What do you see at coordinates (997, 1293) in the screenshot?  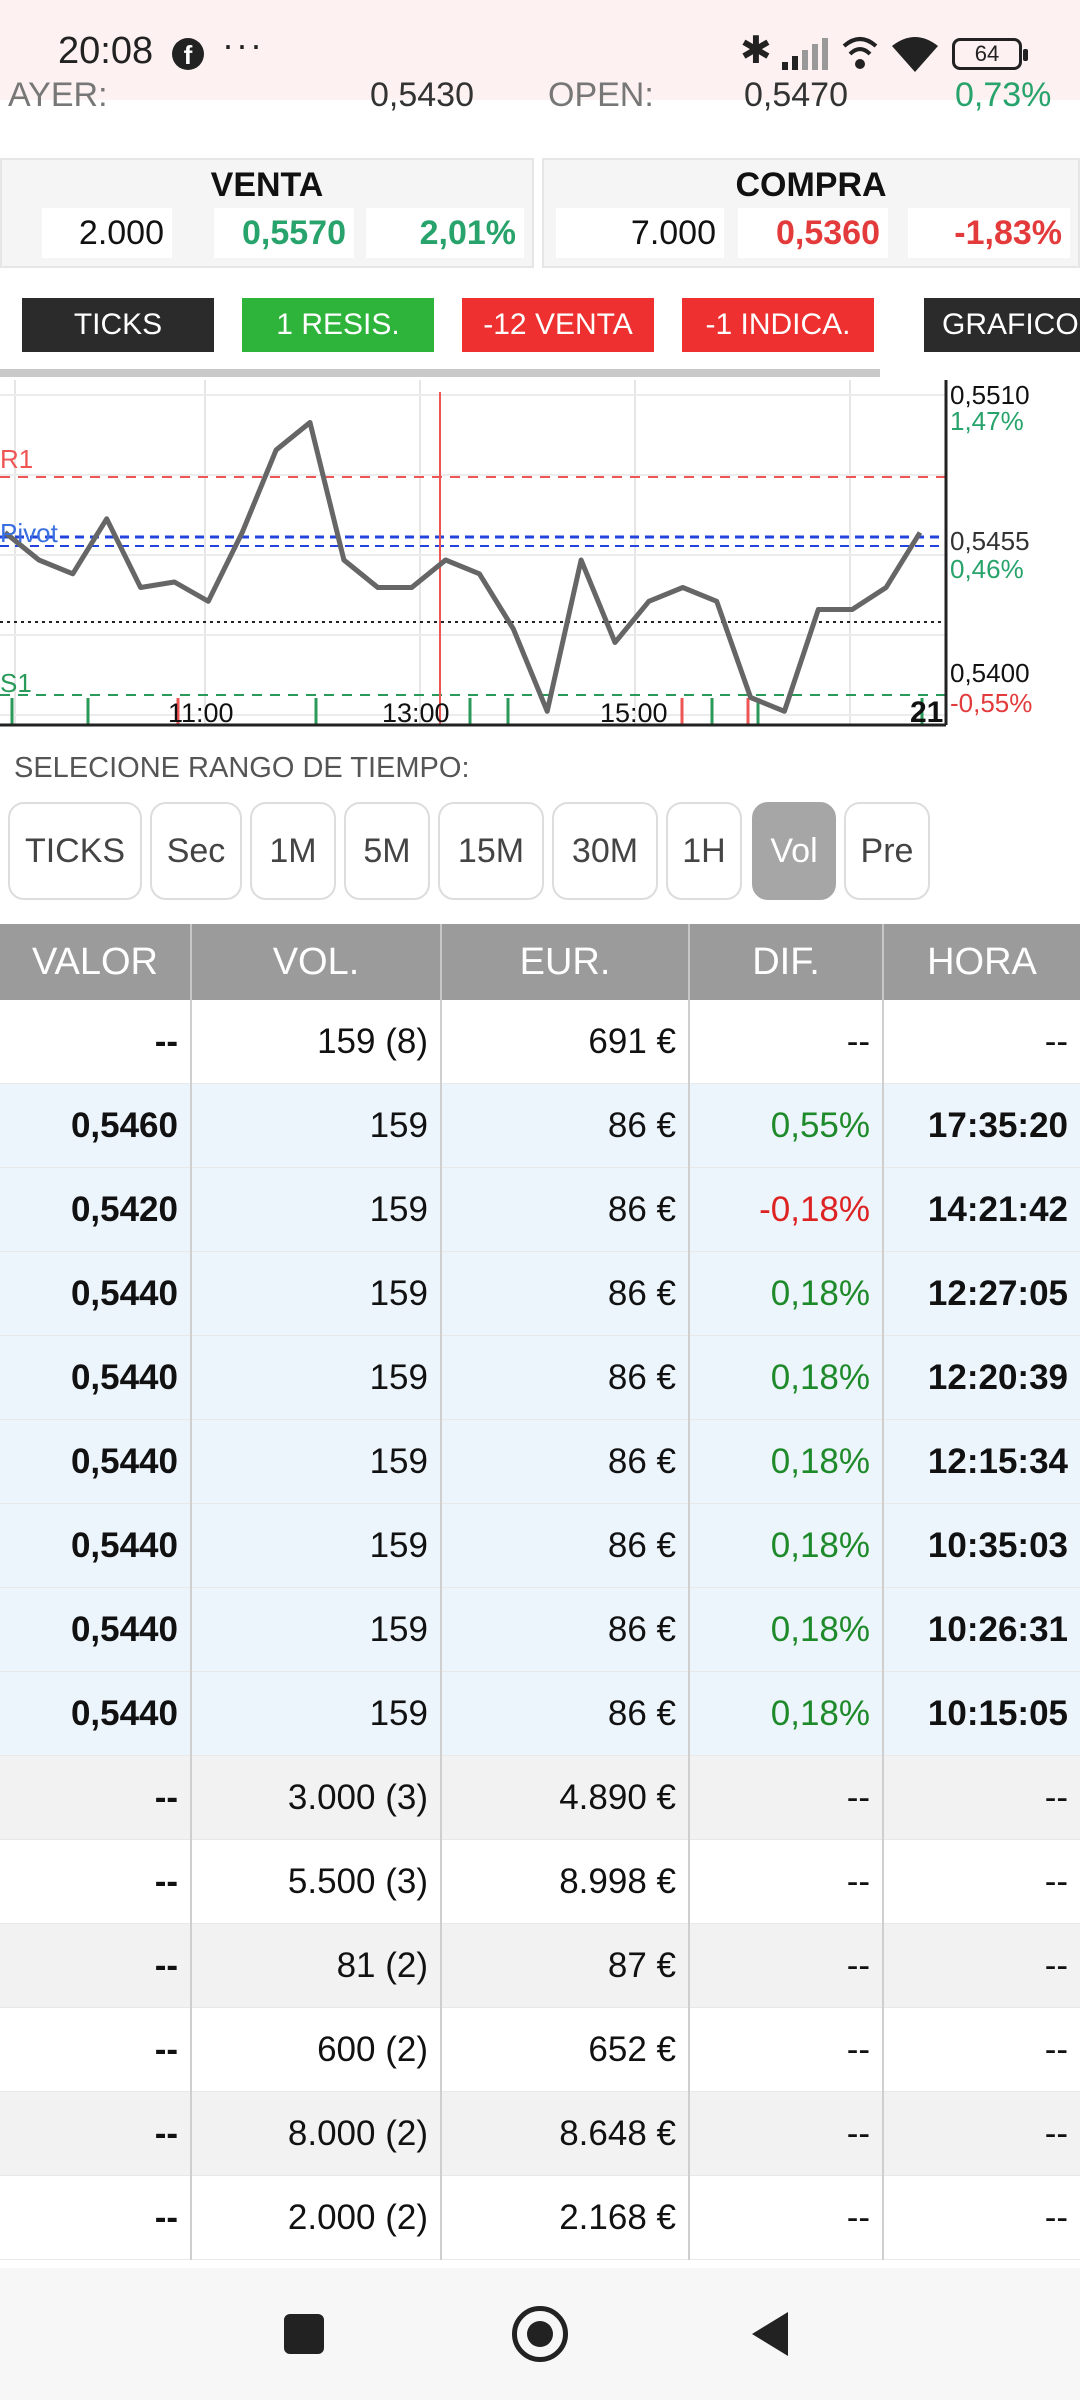 I see `cell-hora: 12:27:05` at bounding box center [997, 1293].